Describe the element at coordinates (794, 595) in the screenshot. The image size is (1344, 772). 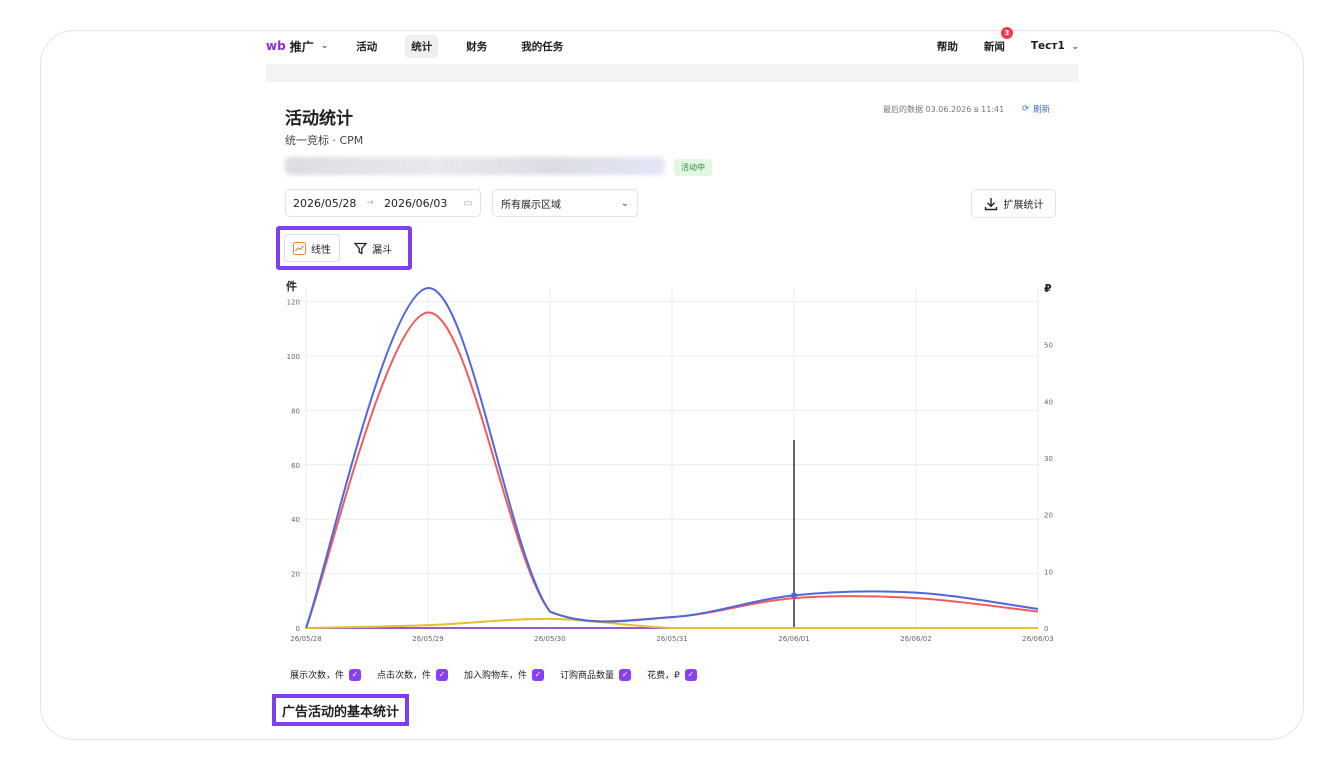
I see `hover-point` at that location.